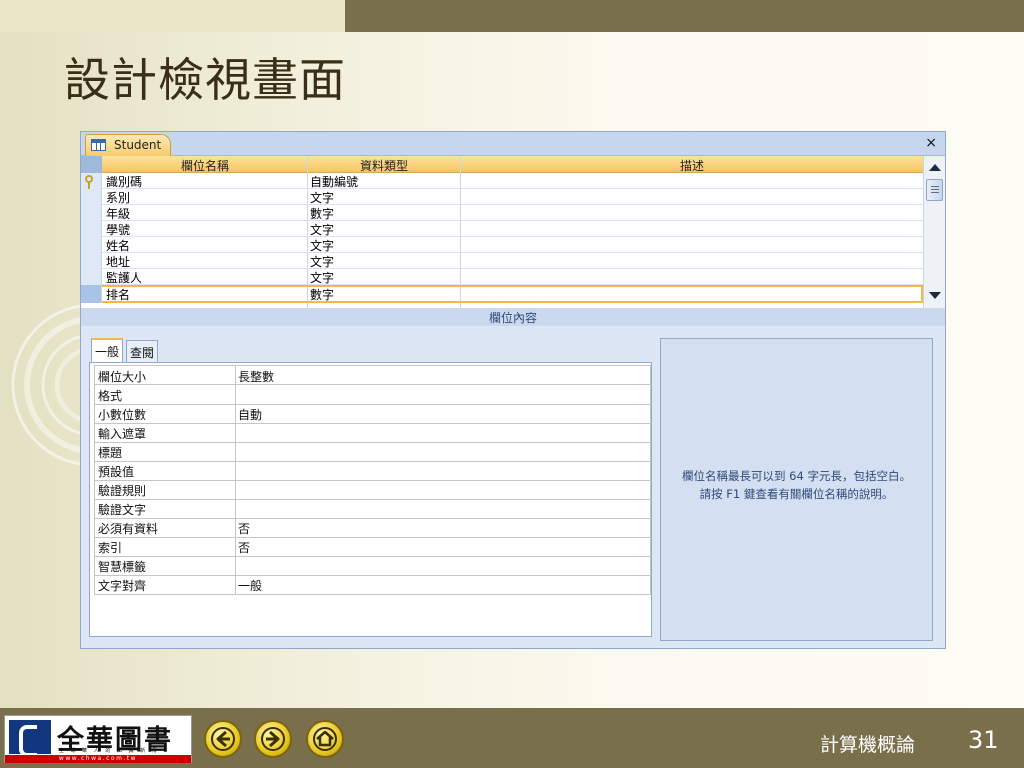 This screenshot has width=1024, height=768. I want to click on property-row: 輸入遮罩, so click(372, 433).